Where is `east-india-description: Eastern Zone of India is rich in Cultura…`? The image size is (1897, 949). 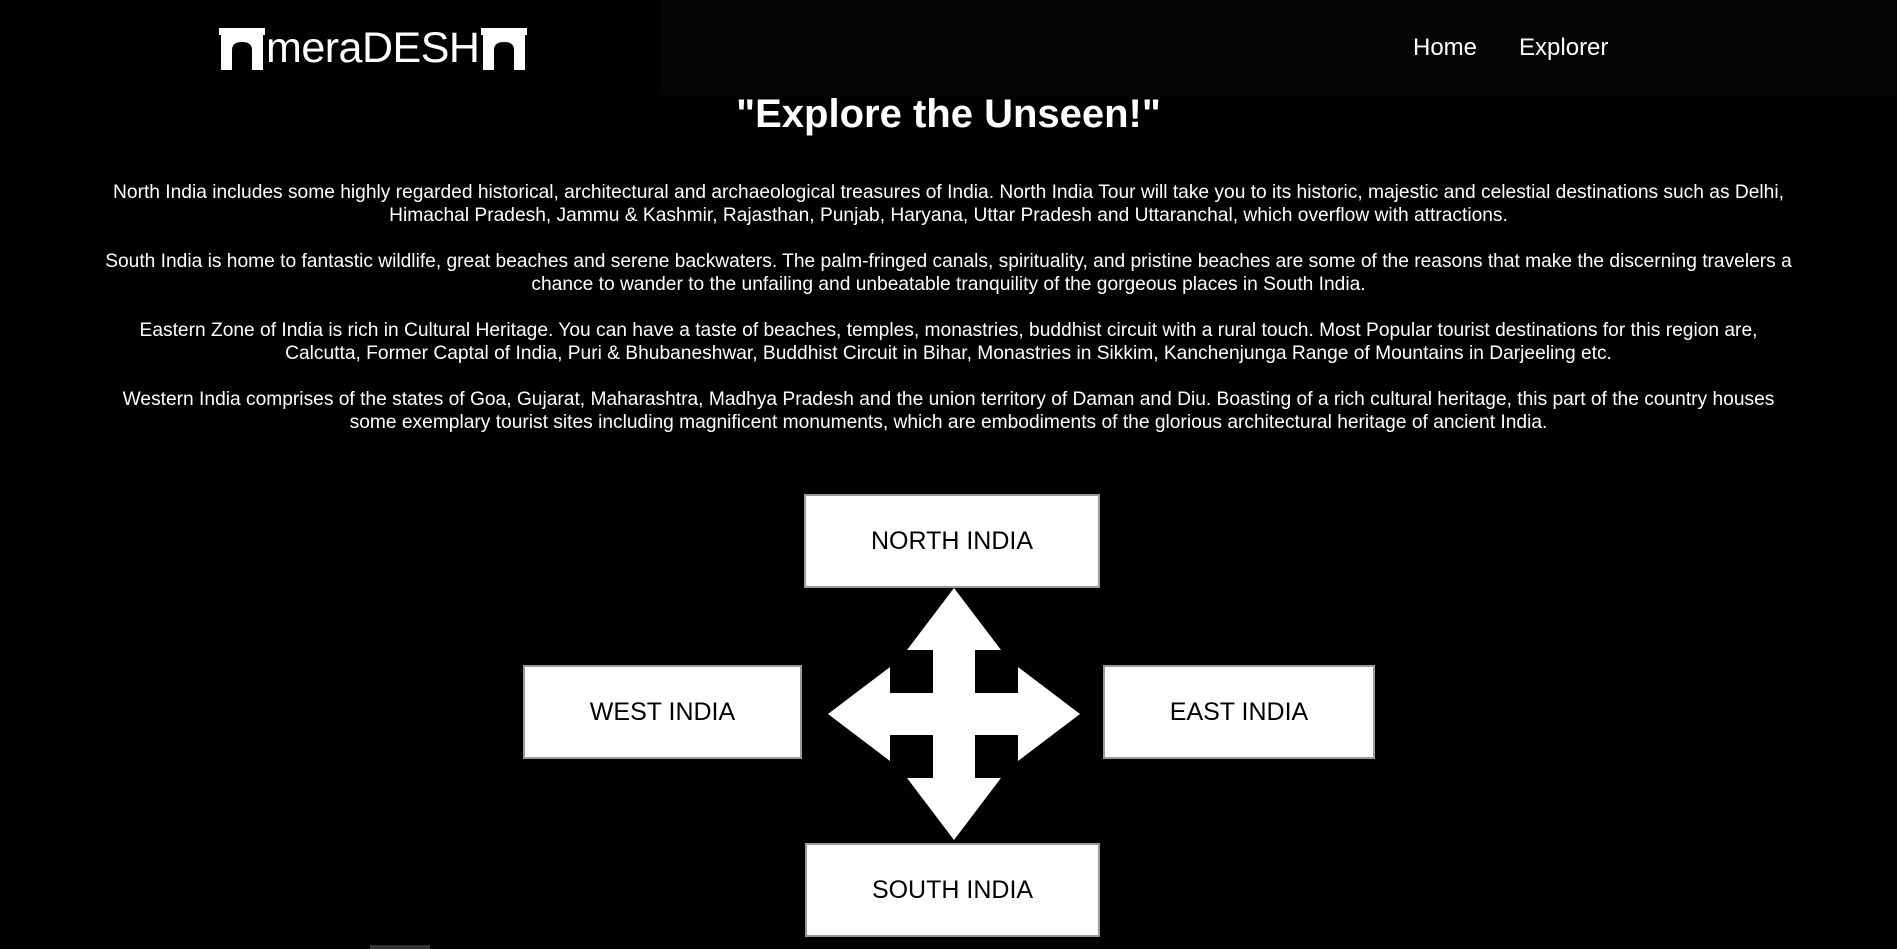 east-india-description: Eastern Zone of India is rich in Cultura… is located at coordinates (948, 342).